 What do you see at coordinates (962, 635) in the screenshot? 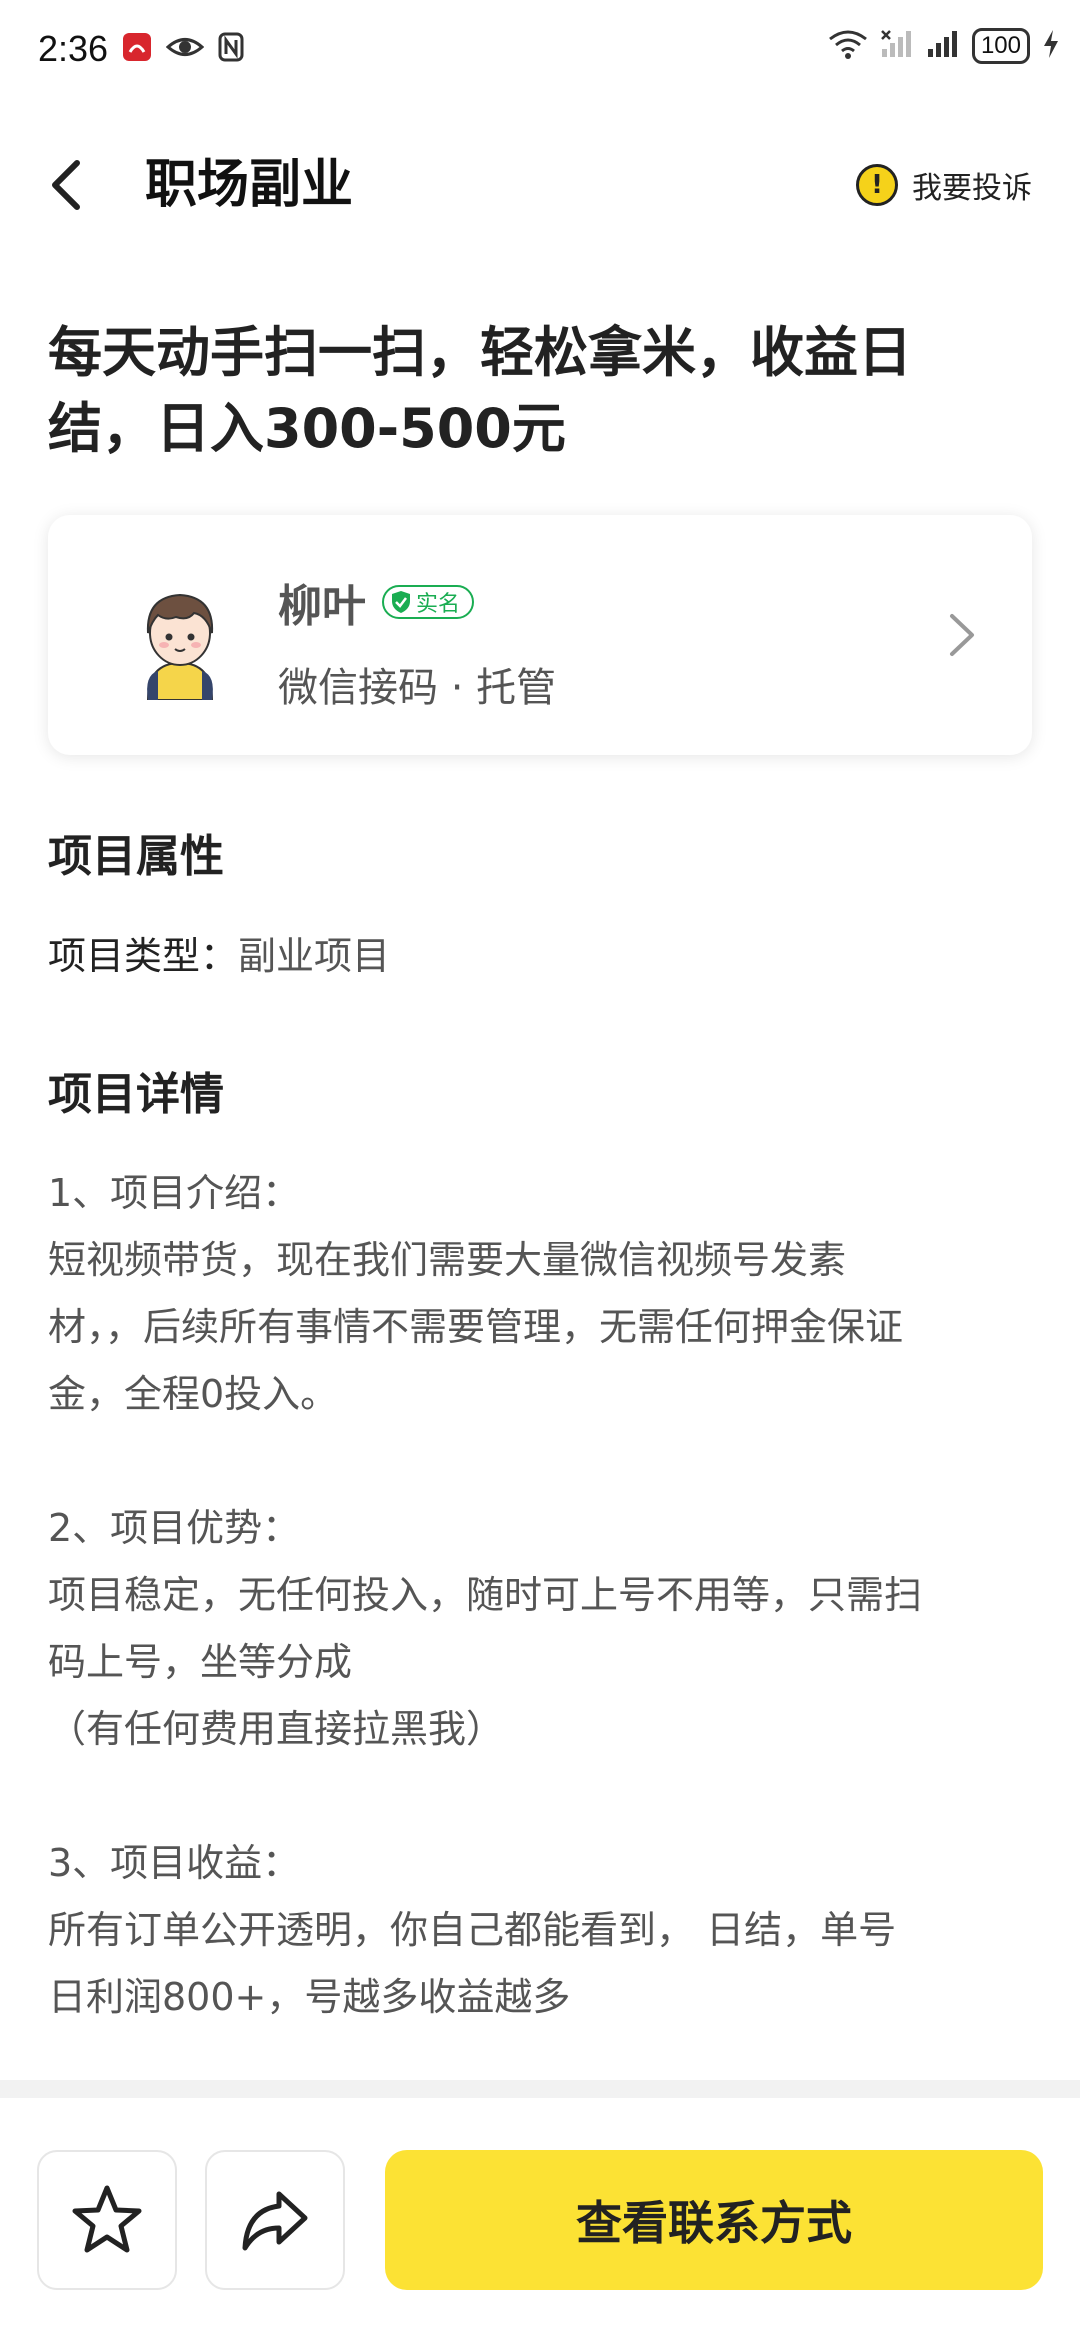
I see `chevron-right-icon` at bounding box center [962, 635].